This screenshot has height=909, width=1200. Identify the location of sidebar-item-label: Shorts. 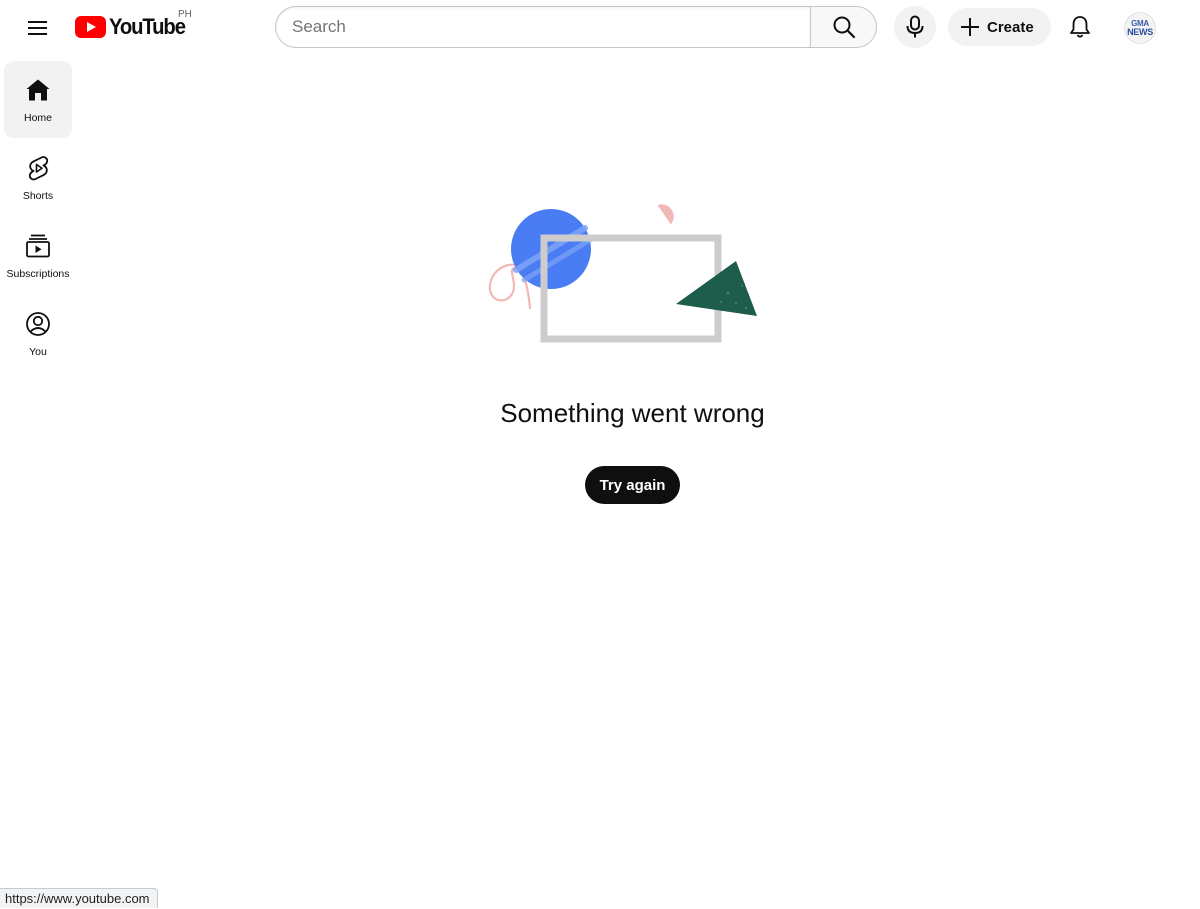
(38, 196).